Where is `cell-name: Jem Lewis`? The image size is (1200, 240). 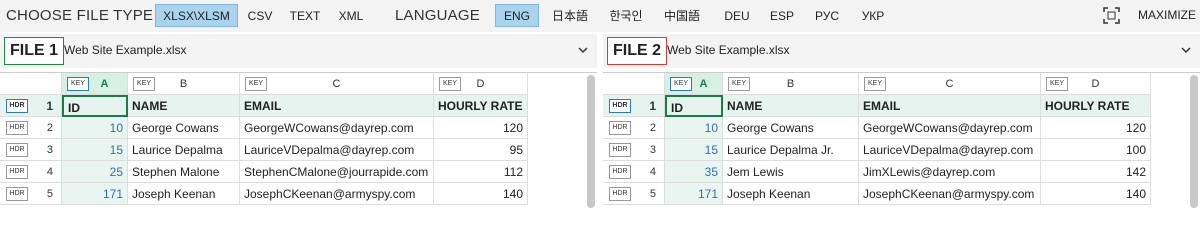
cell-name: Jem Lewis is located at coordinates (791, 172).